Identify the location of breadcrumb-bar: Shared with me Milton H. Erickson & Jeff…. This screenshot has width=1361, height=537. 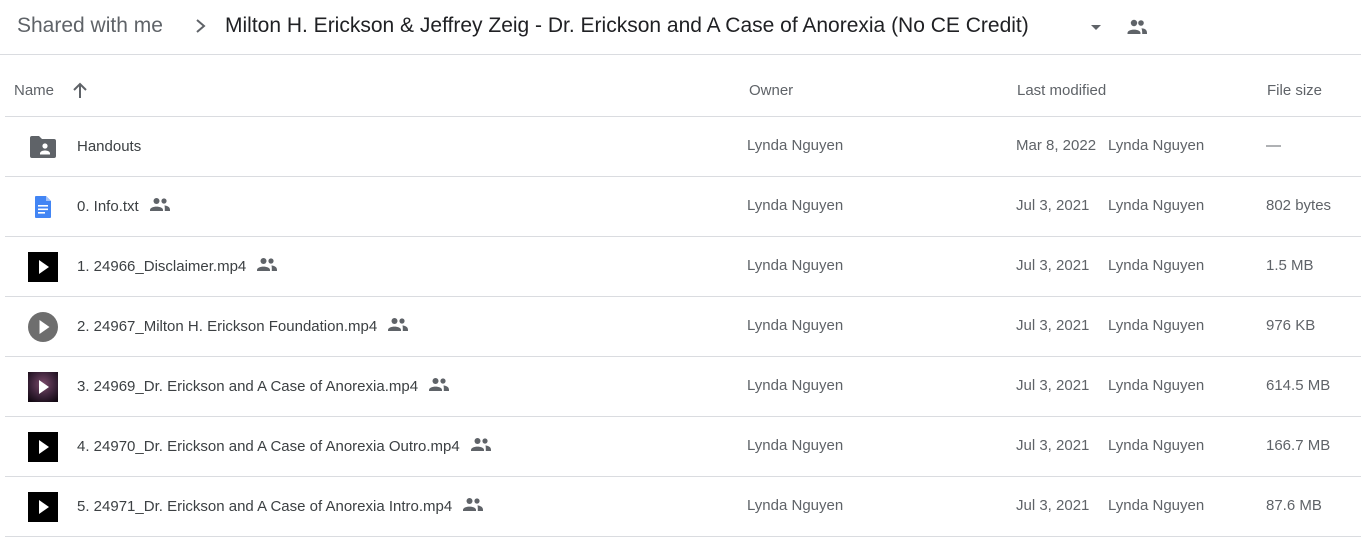
(680, 27).